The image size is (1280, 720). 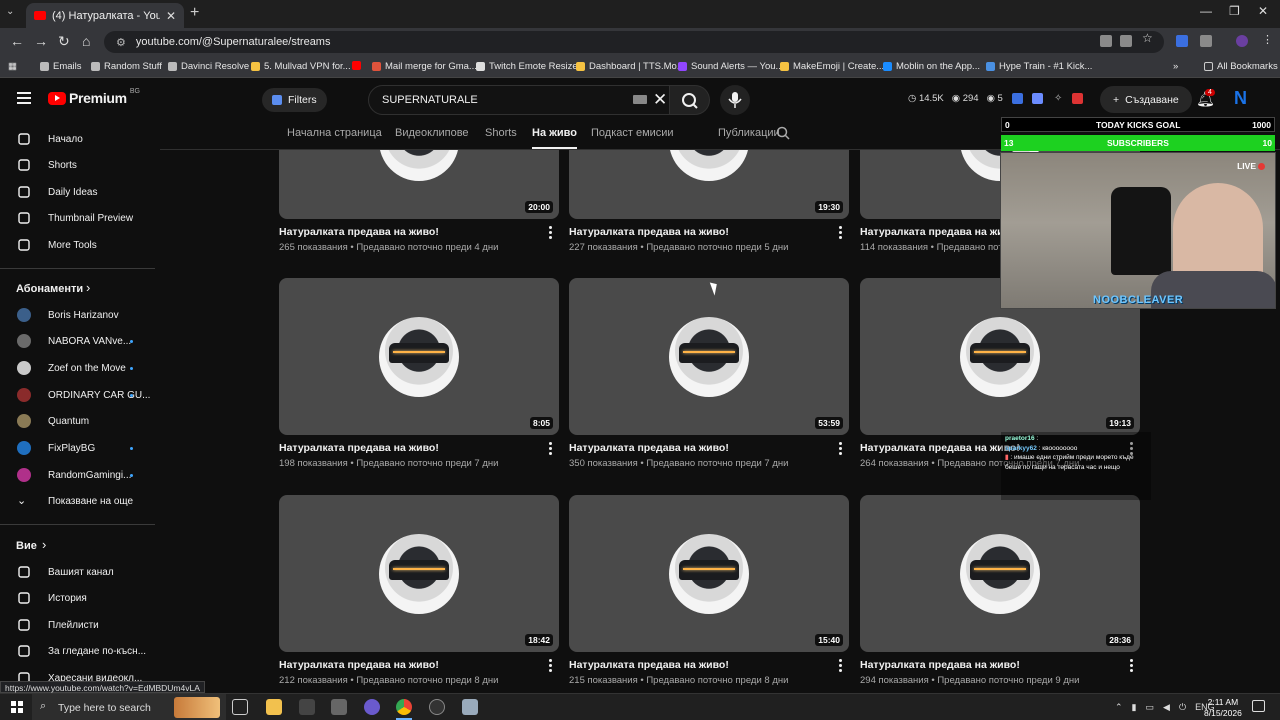 What do you see at coordinates (171, 16) in the screenshot?
I see `close-tab-icon: ✕` at bounding box center [171, 16].